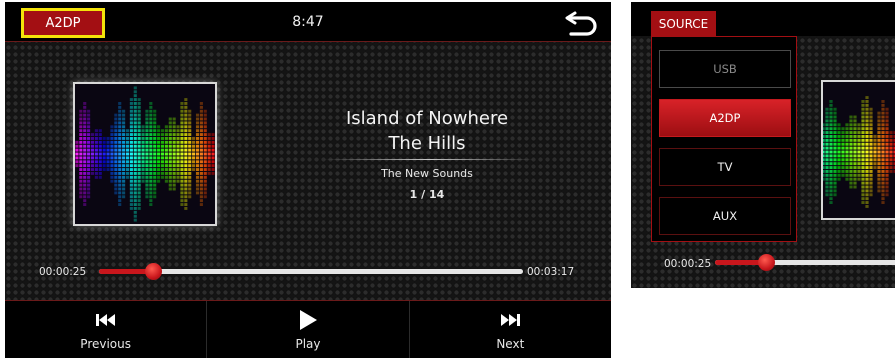  Describe the element at coordinates (427, 194) in the screenshot. I see `track-counter: 1 / 14` at that location.